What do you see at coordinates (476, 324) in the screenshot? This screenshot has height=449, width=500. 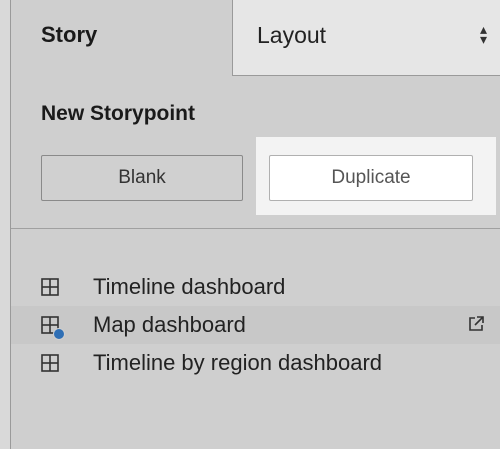 I see `open-external-icon` at bounding box center [476, 324].